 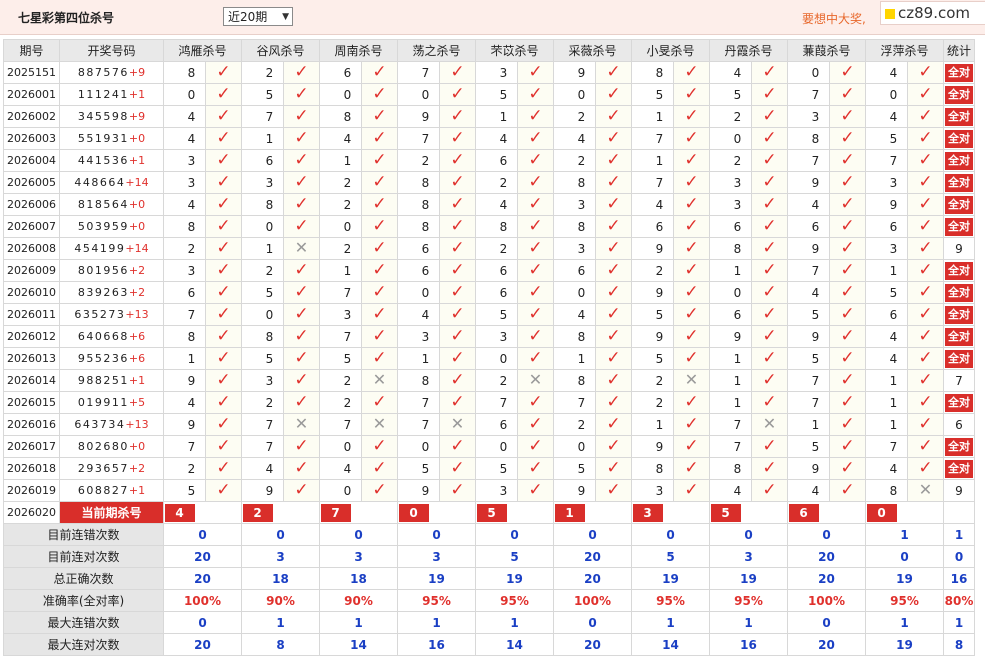 I want to click on draw-cell: 454199+14, so click(x=111, y=248).